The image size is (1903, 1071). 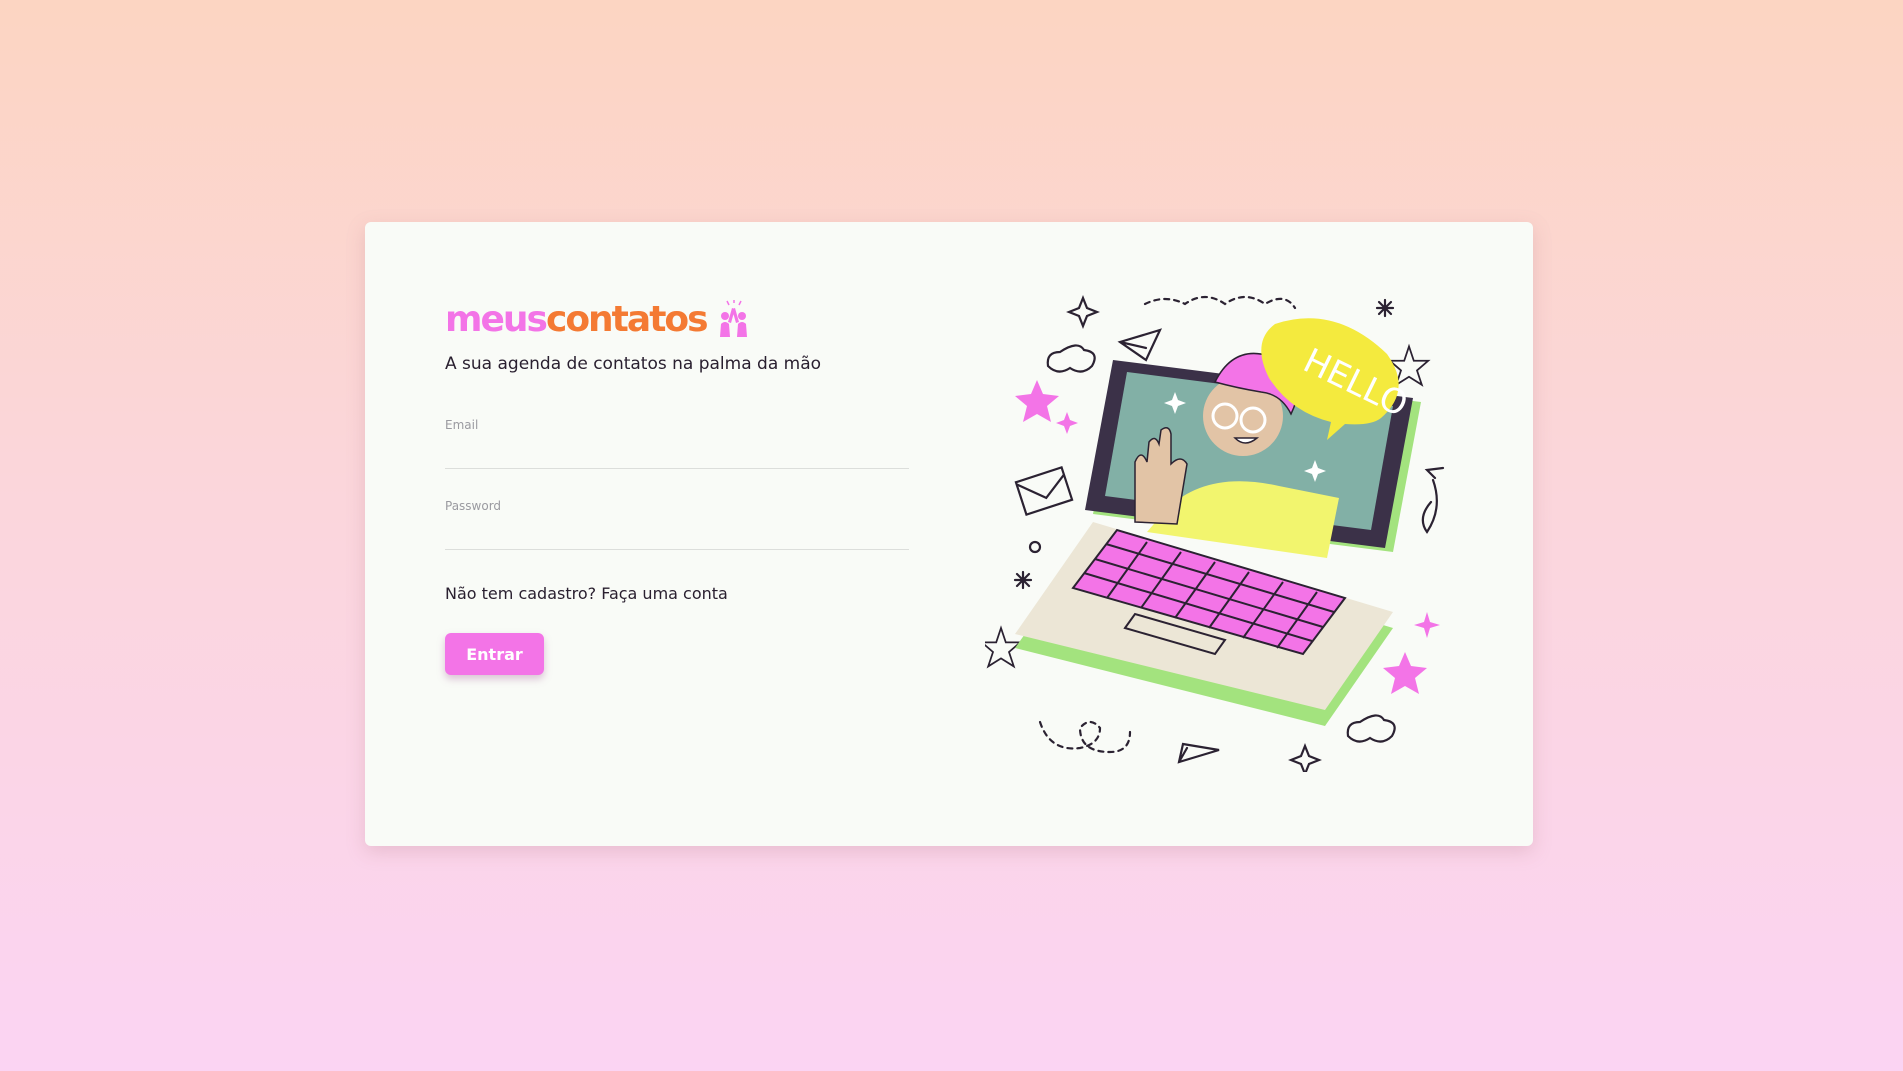 What do you see at coordinates (473, 506) in the screenshot?
I see `password-label: Password` at bounding box center [473, 506].